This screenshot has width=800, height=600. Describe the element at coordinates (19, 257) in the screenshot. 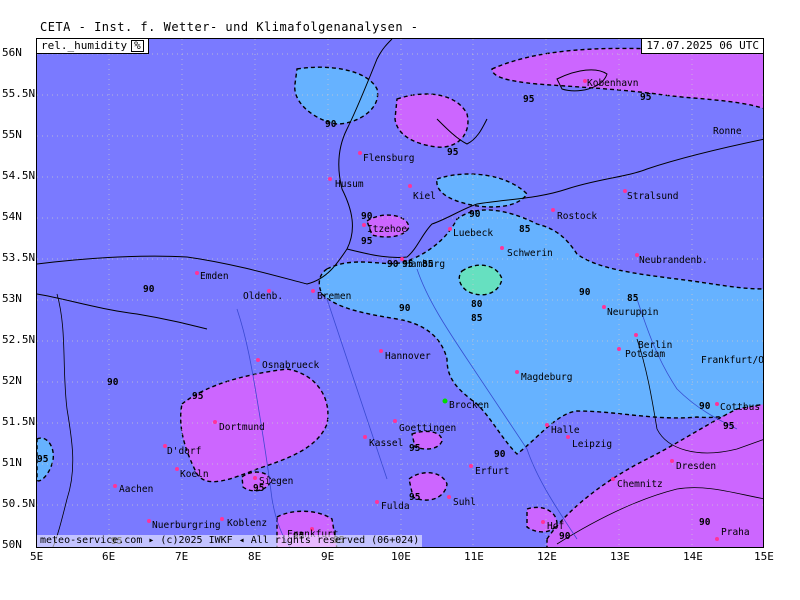

I see `lat-label: 53.5N` at that location.